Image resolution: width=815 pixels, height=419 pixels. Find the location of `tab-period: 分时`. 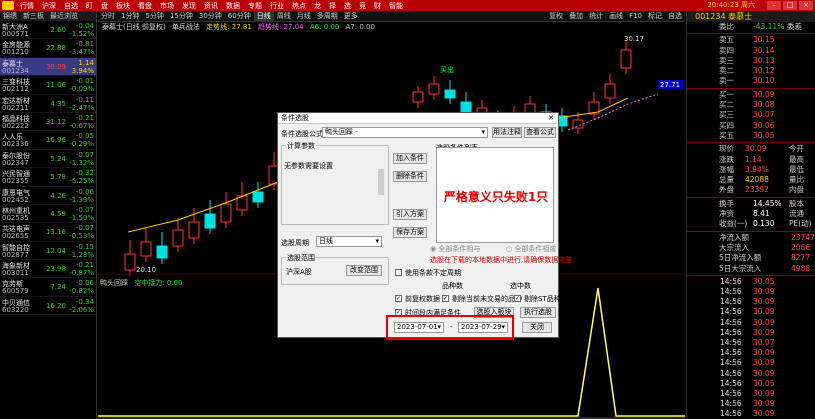

tab-period: 分时 is located at coordinates (108, 16).